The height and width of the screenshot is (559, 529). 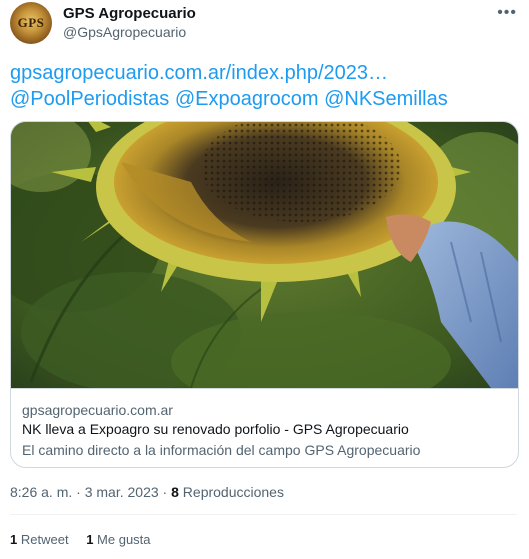 I want to click on avatar-logo-text: GPS, so click(x=31, y=22).